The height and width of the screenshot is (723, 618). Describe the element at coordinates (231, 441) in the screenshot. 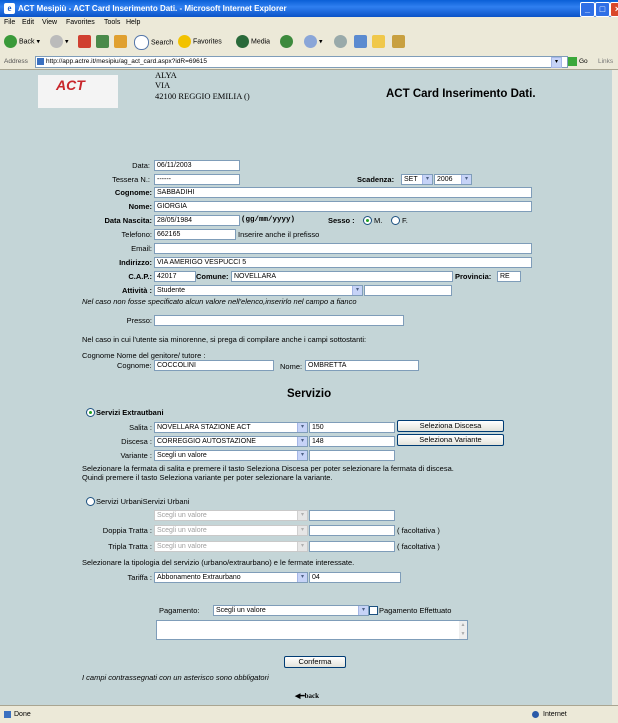

I see `discesa-select: CORREGGIO AUTOSTAZIONE ▾` at that location.